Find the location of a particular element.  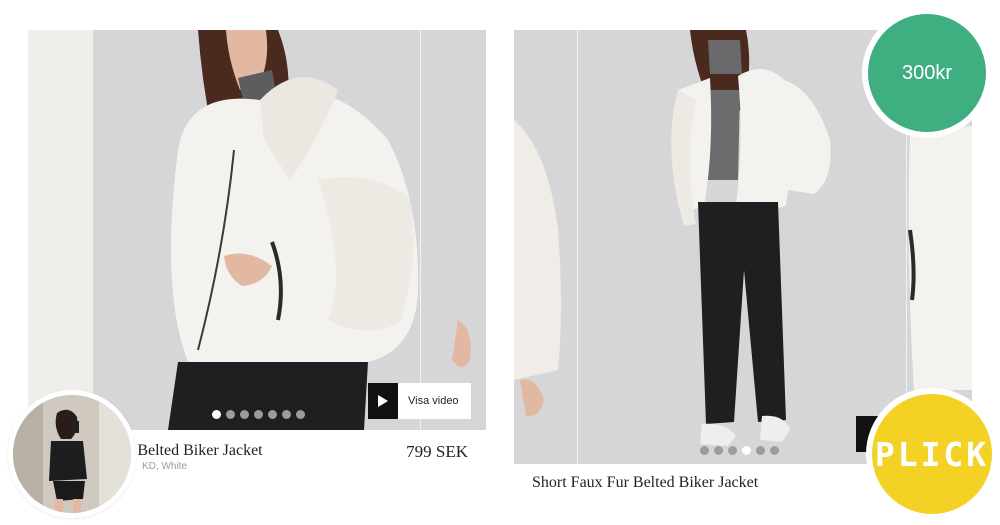

product-price: 799 SEK is located at coordinates (437, 451).